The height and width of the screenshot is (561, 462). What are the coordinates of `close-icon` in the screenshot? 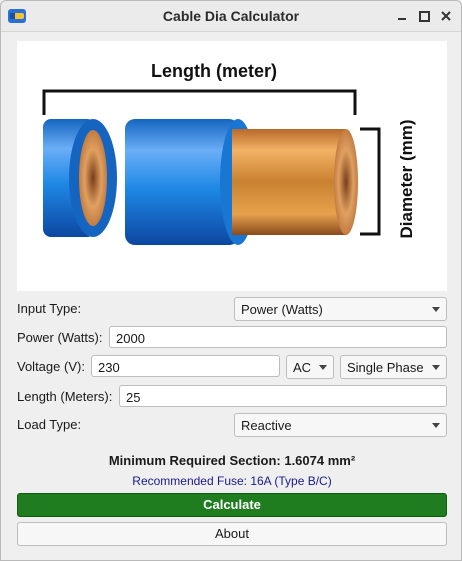 It's located at (446, 16).